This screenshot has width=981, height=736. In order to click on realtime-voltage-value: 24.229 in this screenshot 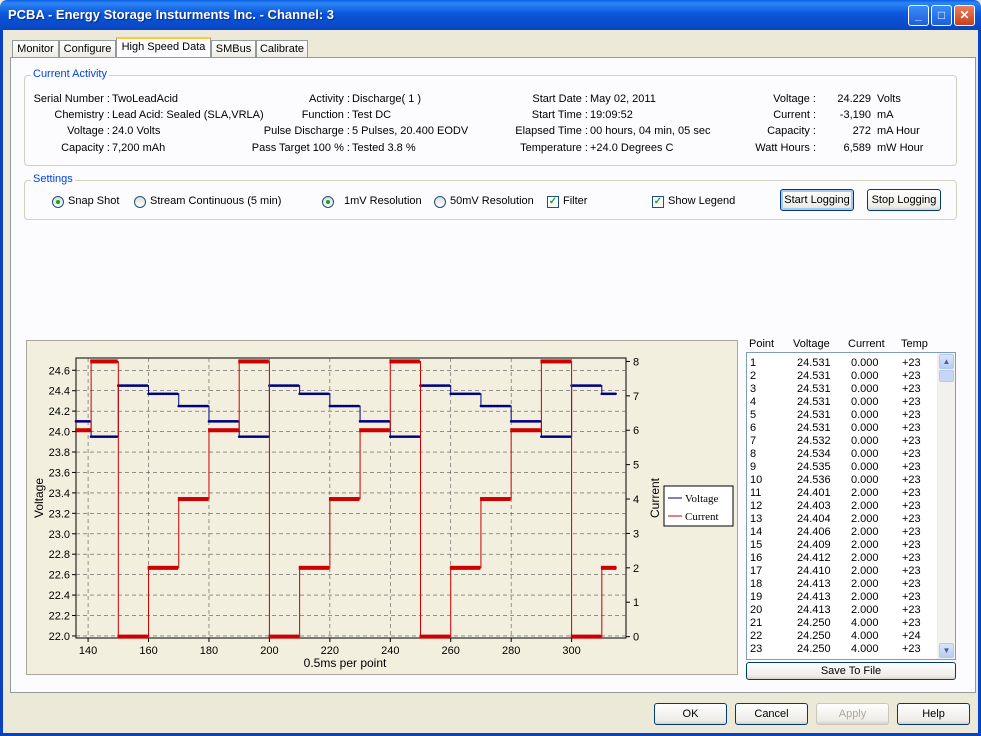, I will do `click(854, 99)`.